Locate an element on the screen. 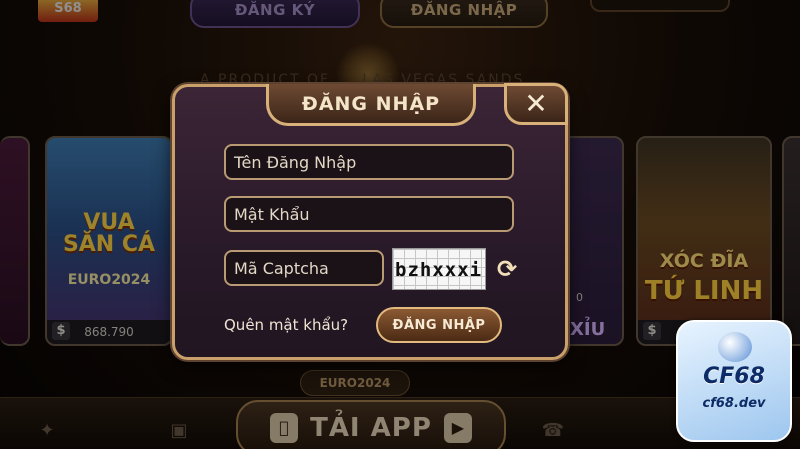 This screenshot has height=449, width=800. dialog-title: ĐĂNG NHẬP is located at coordinates (371, 103).